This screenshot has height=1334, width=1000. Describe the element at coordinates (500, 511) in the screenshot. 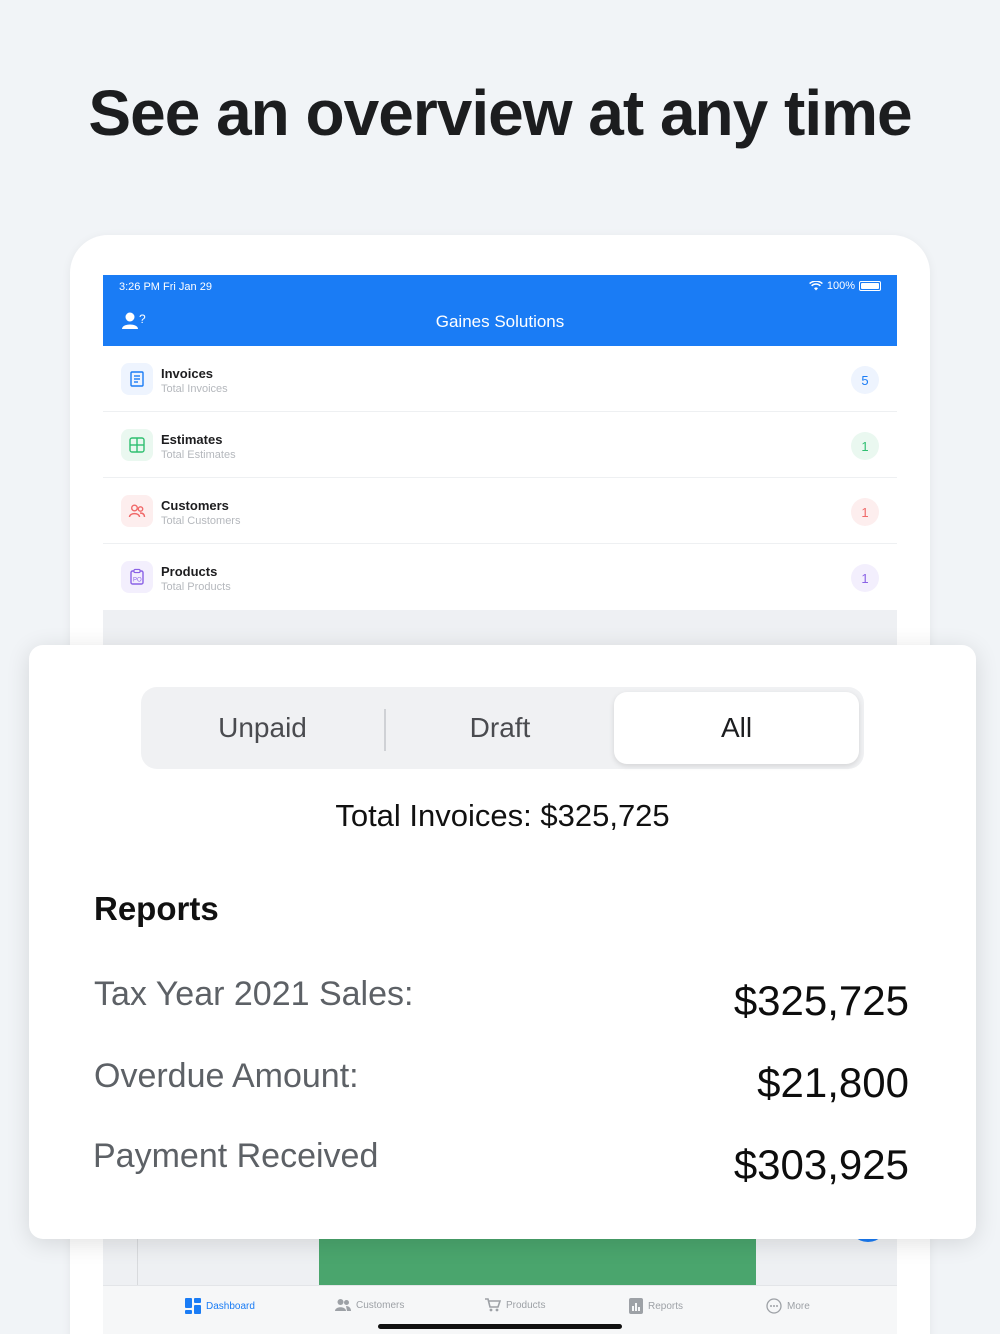

I see `list-item-customers: Customers Total Customers 1` at that location.